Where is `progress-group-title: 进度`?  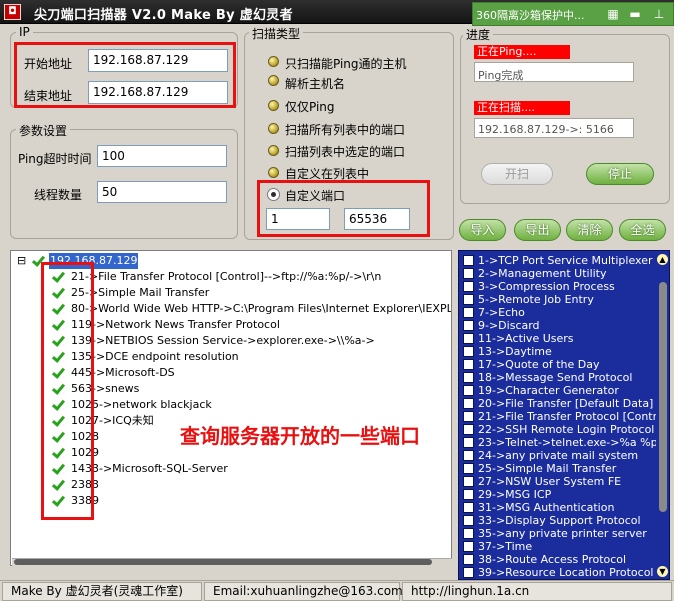 progress-group-title: 进度 is located at coordinates (478, 34).